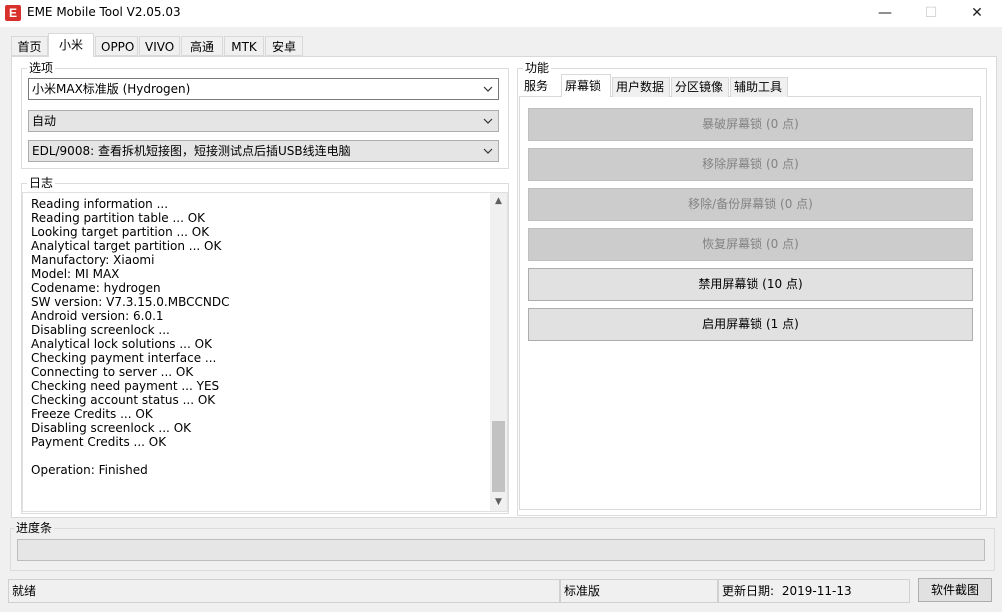  I want to click on log-line: Reading partition table ... OK, so click(118, 218).